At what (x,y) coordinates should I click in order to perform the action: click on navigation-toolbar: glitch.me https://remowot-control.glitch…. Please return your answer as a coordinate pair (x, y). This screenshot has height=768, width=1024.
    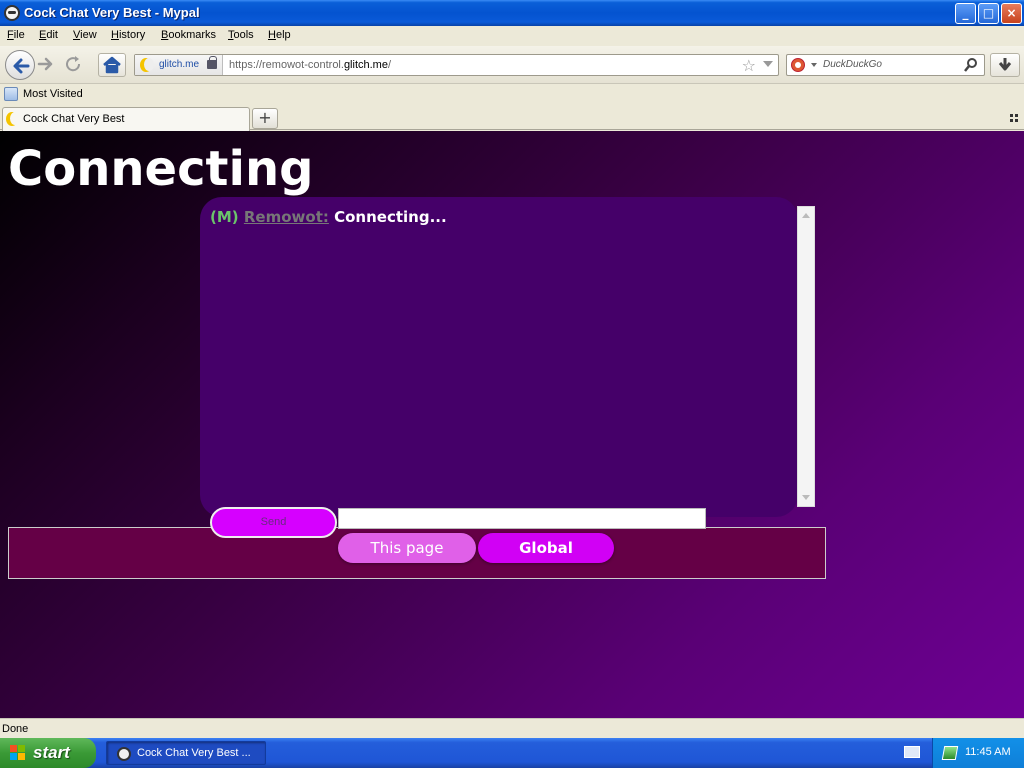
    Looking at the image, I should click on (512, 65).